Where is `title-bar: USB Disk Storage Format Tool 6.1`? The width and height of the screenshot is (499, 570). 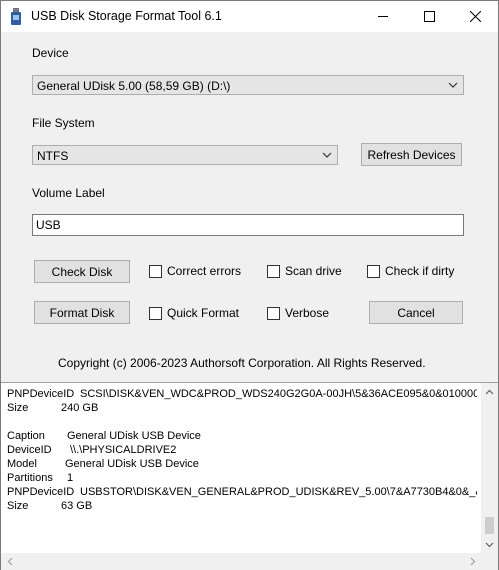 title-bar: USB Disk Storage Format Tool 6.1 is located at coordinates (249, 16).